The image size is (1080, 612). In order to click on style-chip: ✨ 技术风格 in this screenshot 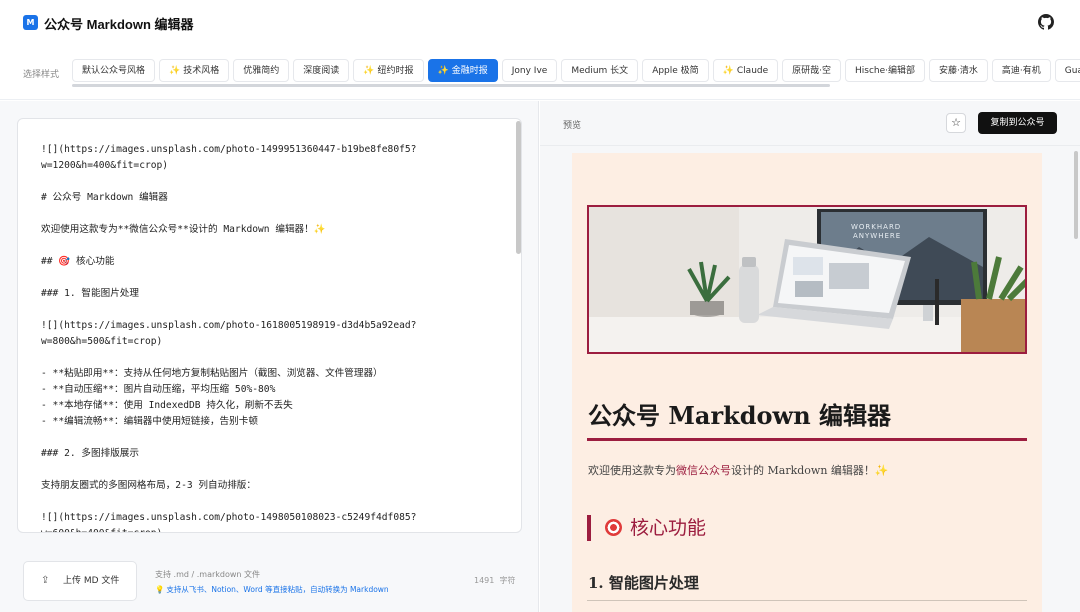, I will do `click(194, 70)`.